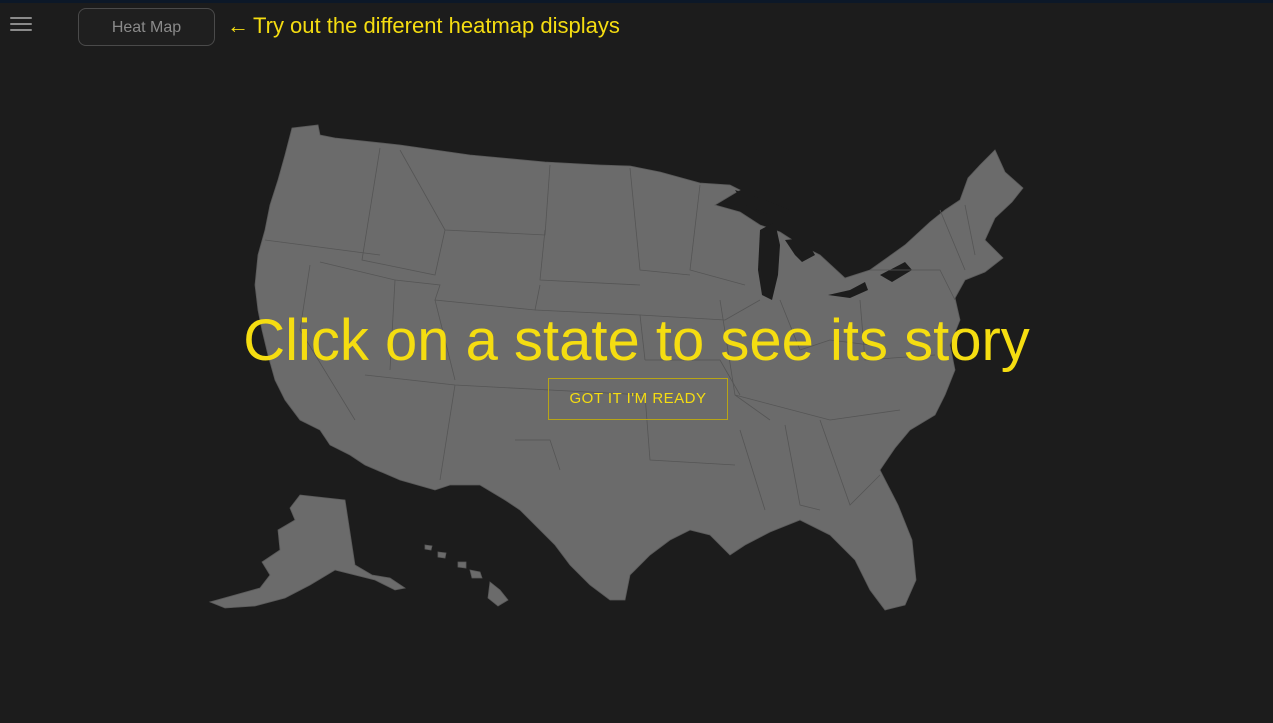  I want to click on got-it-ready-button: GOT IT I'M READY, so click(638, 399).